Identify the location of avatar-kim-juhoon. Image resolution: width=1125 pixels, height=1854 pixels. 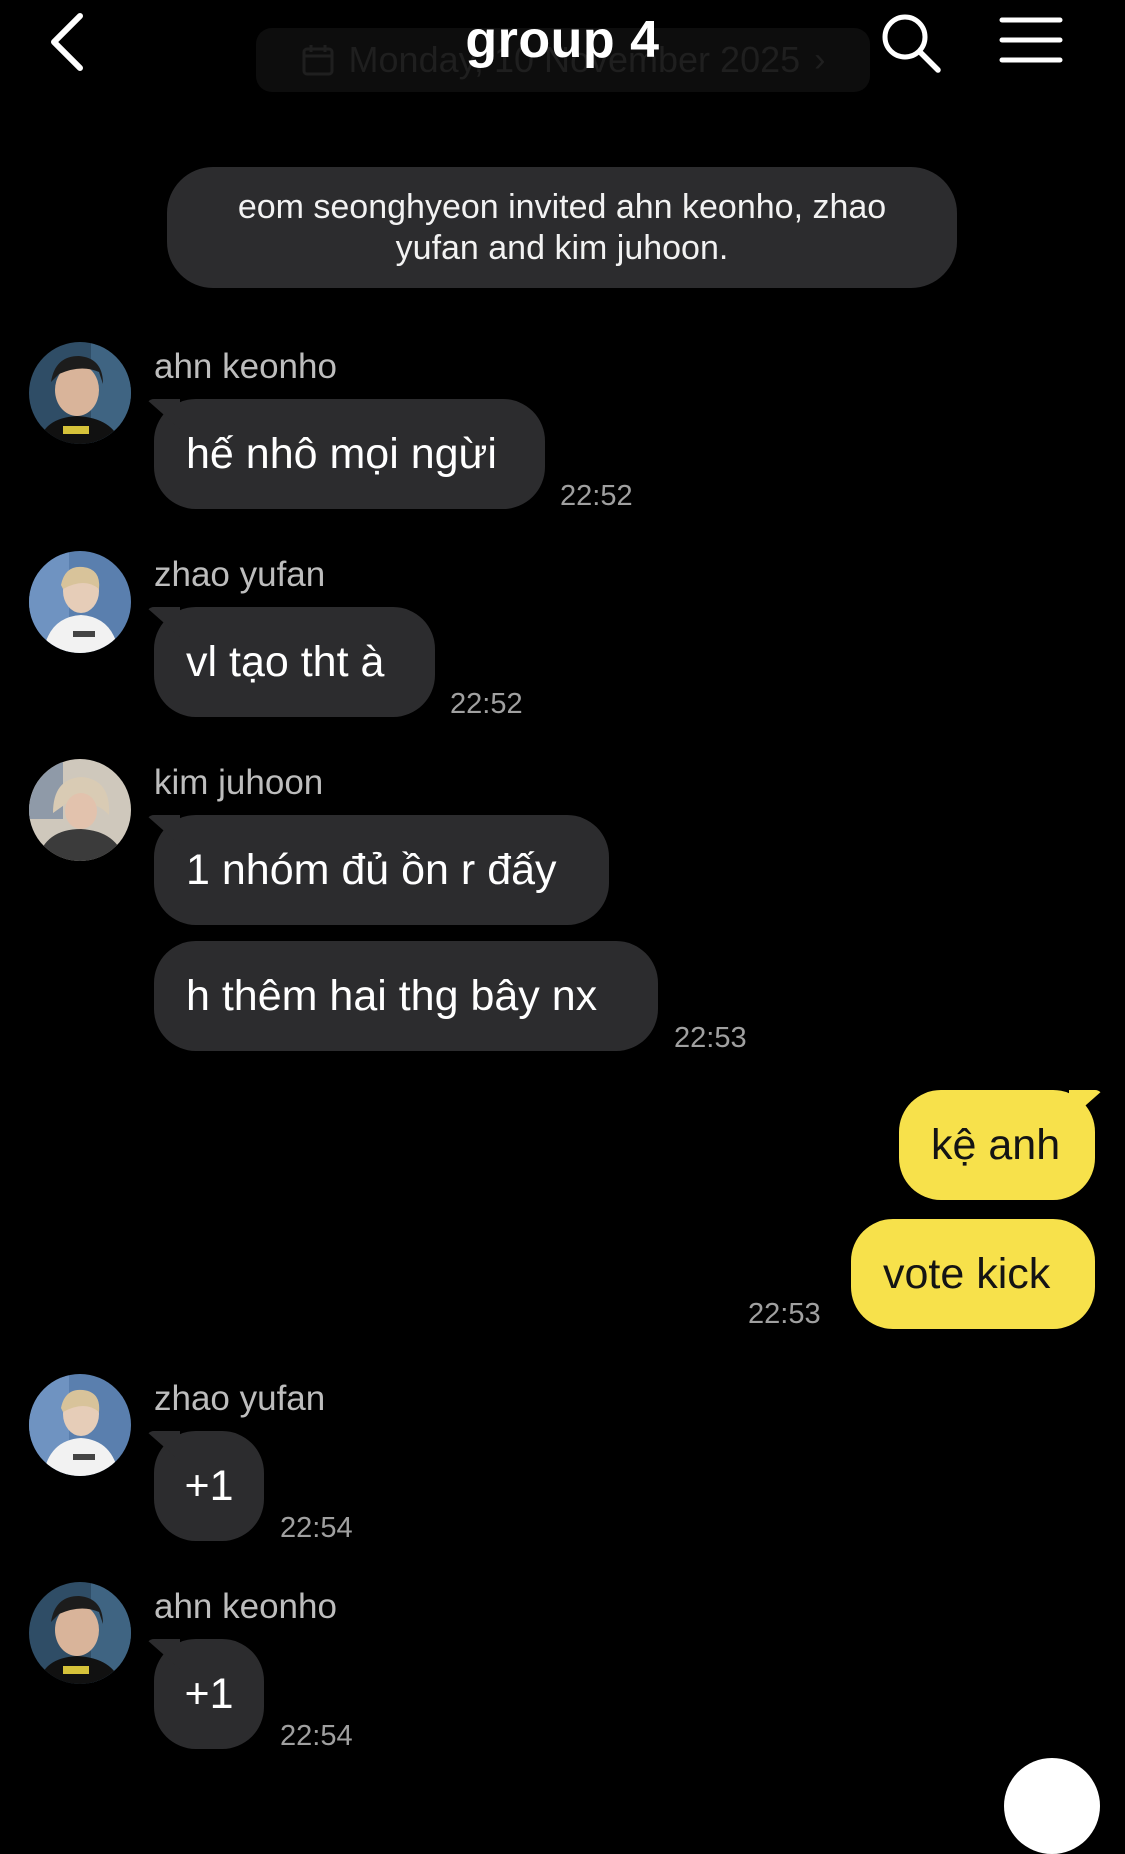
(80, 810).